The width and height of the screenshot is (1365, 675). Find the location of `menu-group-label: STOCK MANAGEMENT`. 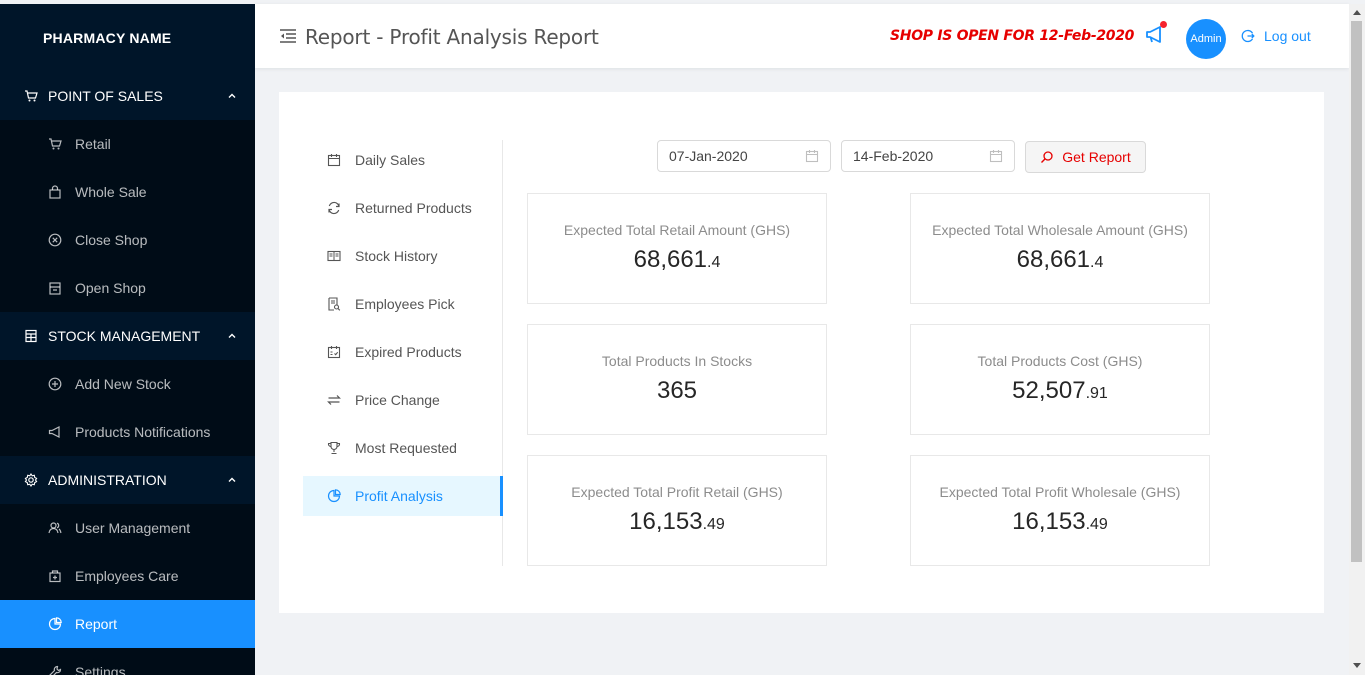

menu-group-label: STOCK MANAGEMENT is located at coordinates (124, 336).